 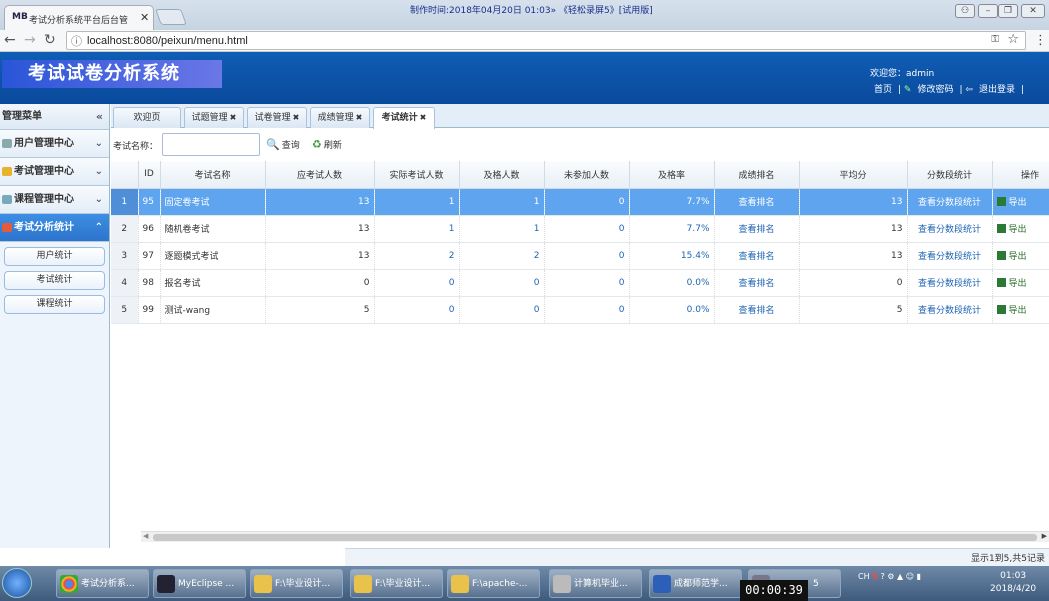 I want to click on sidebar-item-user-stats: 用户统计, so click(x=54, y=256).